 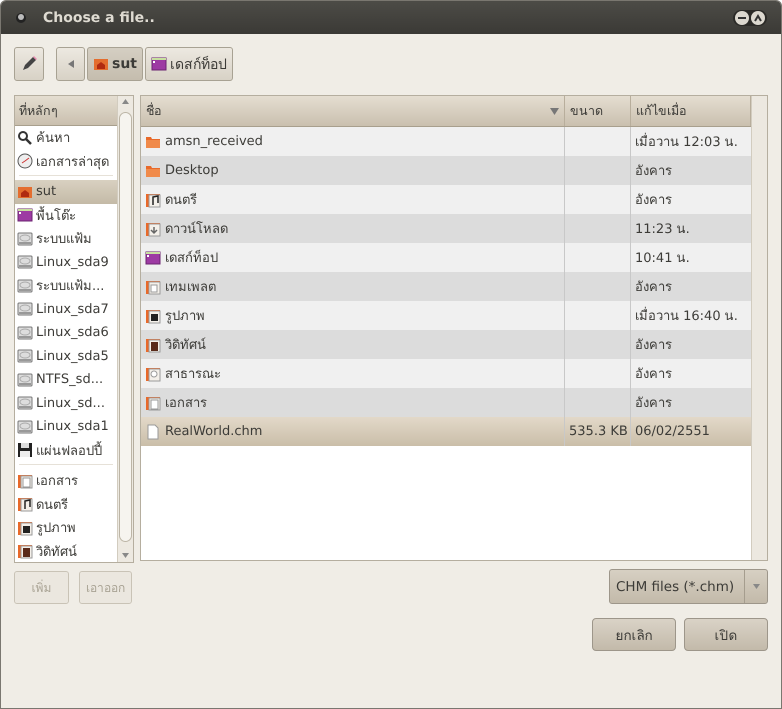 What do you see at coordinates (66, 111) in the screenshot?
I see `column-header: ที่หลักๆ` at bounding box center [66, 111].